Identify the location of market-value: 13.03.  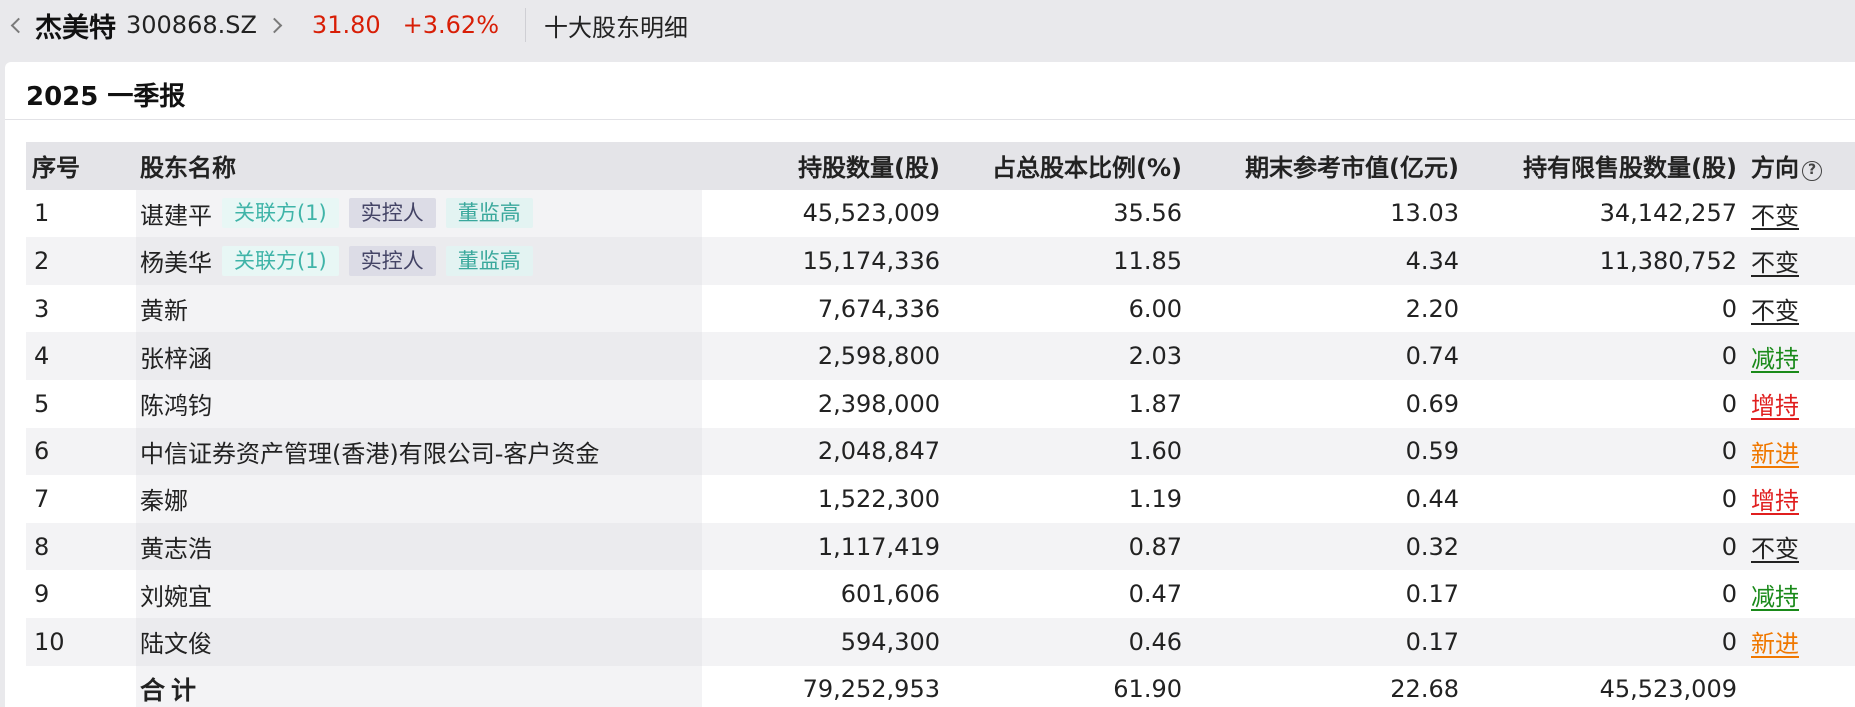
(1424, 213).